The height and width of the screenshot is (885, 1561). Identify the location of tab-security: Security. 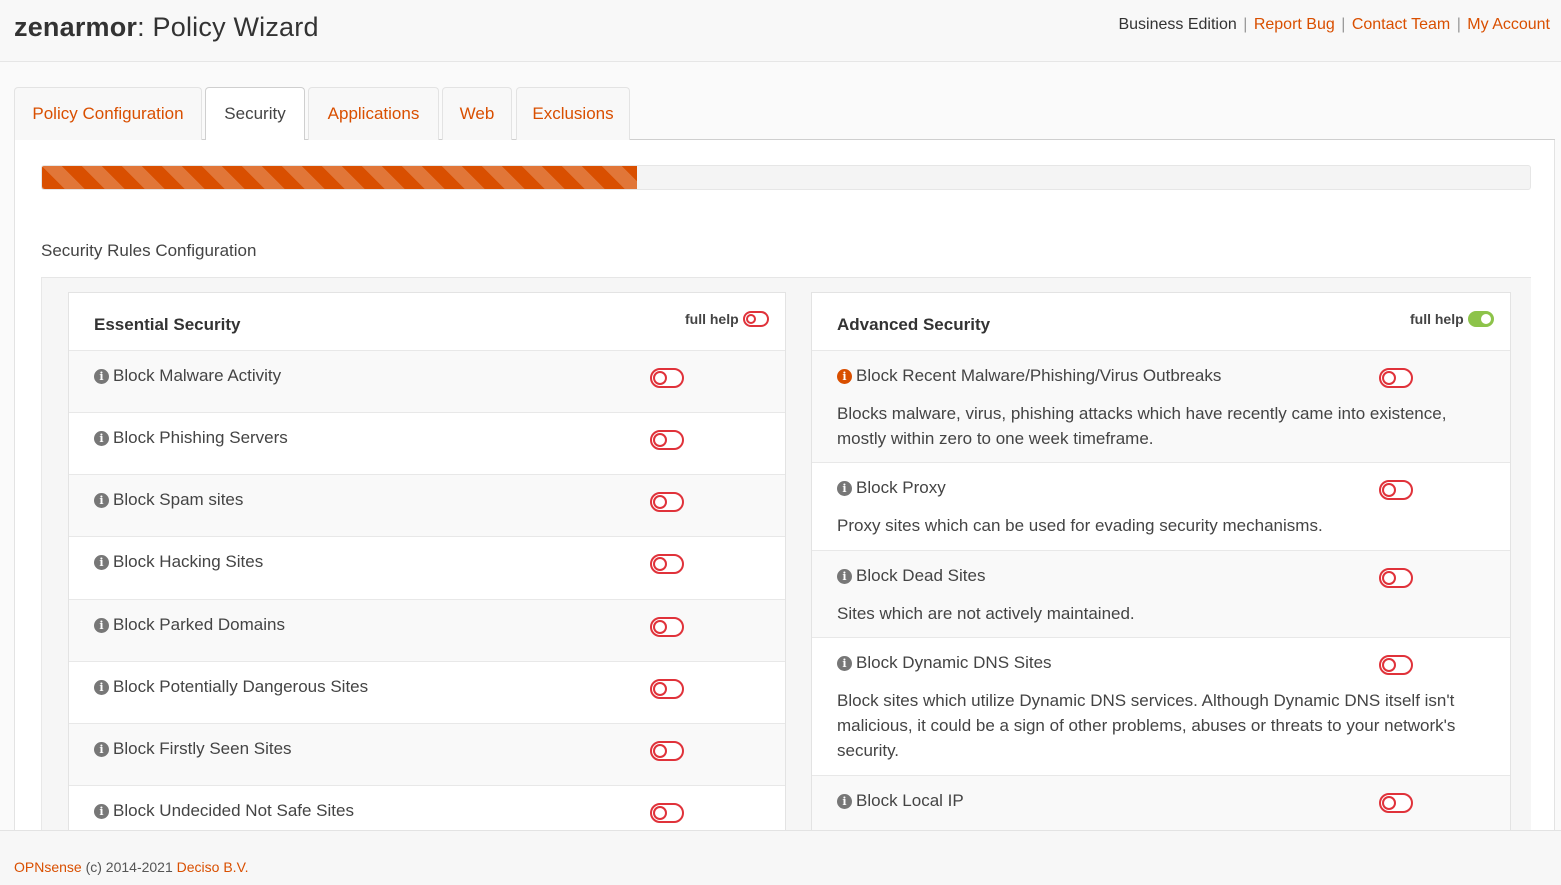
(255, 114).